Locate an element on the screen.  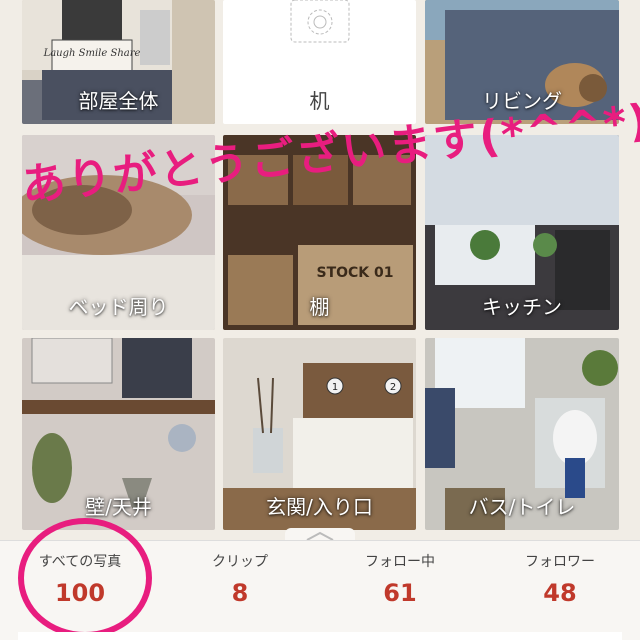
tile-label: 壁/天井 is located at coordinates (118, 507).